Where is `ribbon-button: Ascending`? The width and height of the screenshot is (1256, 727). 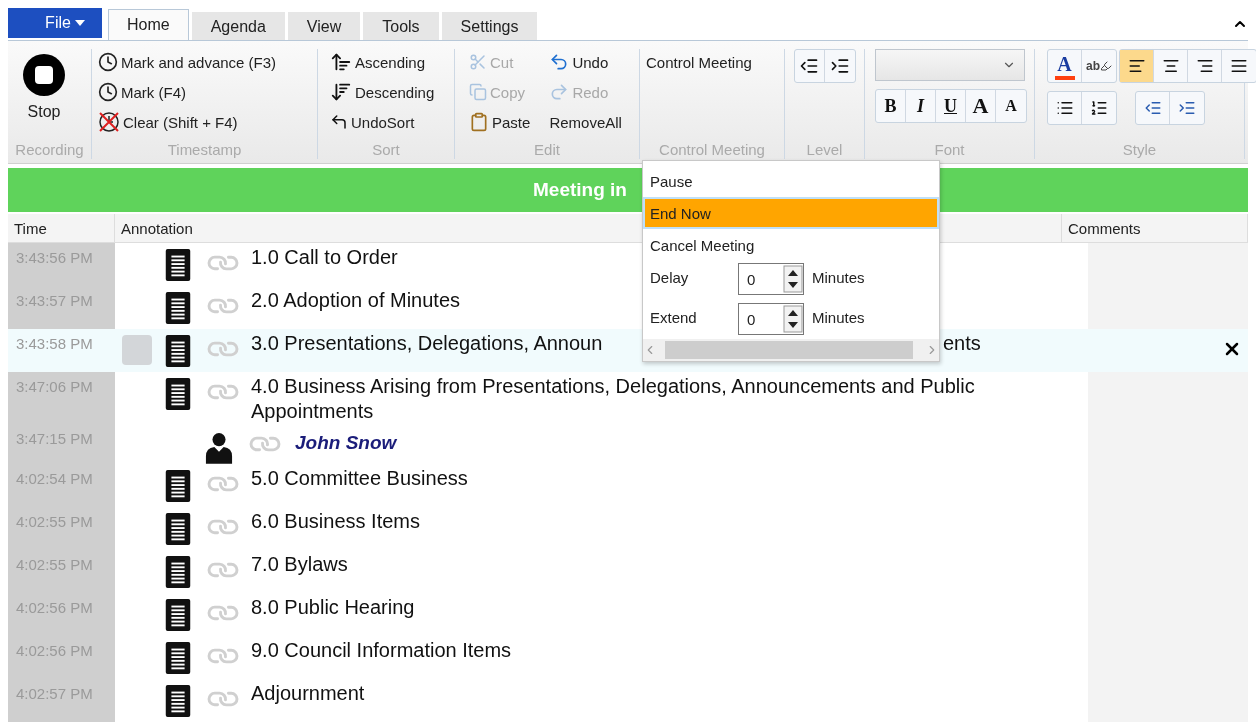 ribbon-button: Ascending is located at coordinates (382, 62).